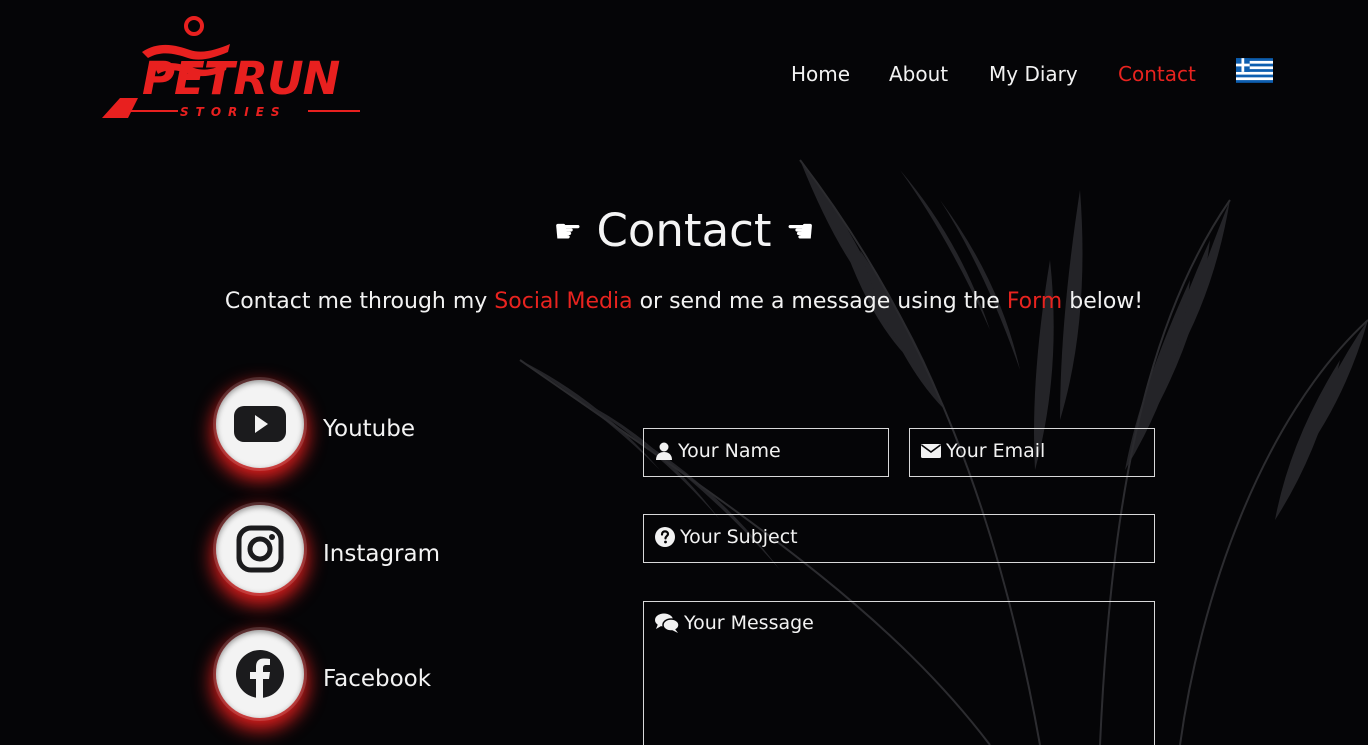 This screenshot has width=1368, height=745. What do you see at coordinates (739, 537) in the screenshot?
I see `subject-placeholder-text: Your Subject` at bounding box center [739, 537].